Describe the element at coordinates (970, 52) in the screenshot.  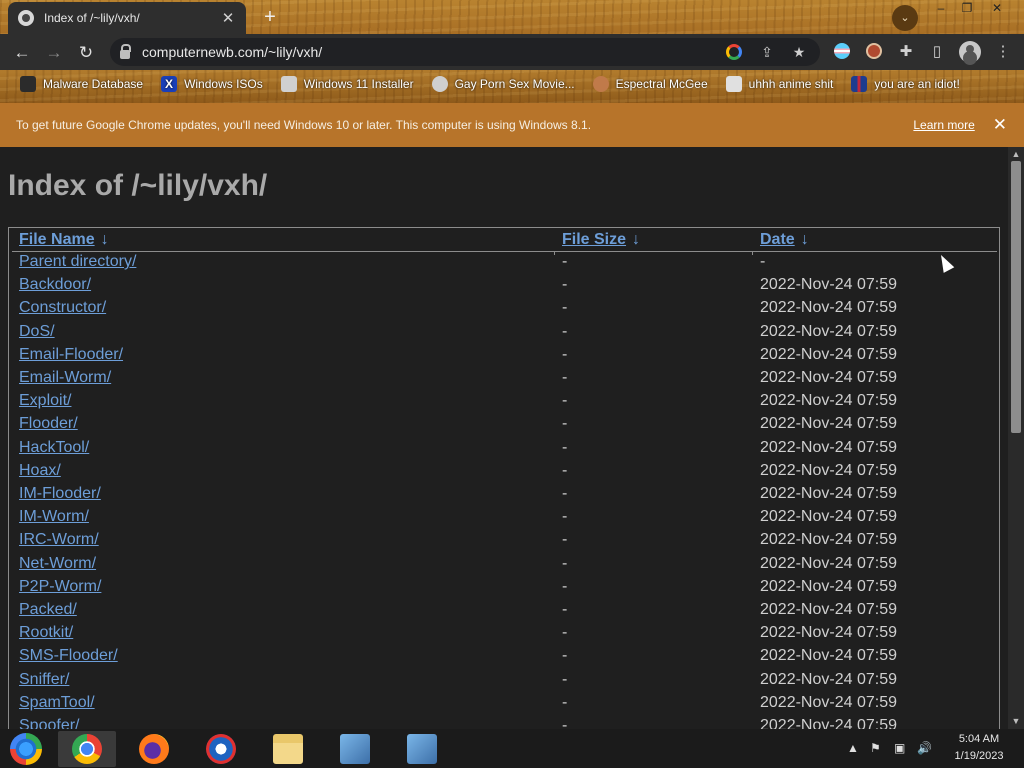
I see `profile-avatar-icon` at that location.